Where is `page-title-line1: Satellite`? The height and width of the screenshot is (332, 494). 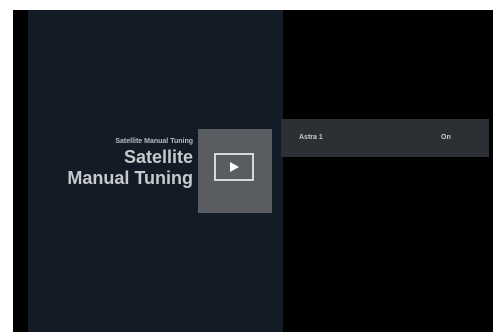 page-title-line1: Satellite is located at coordinates (158, 157).